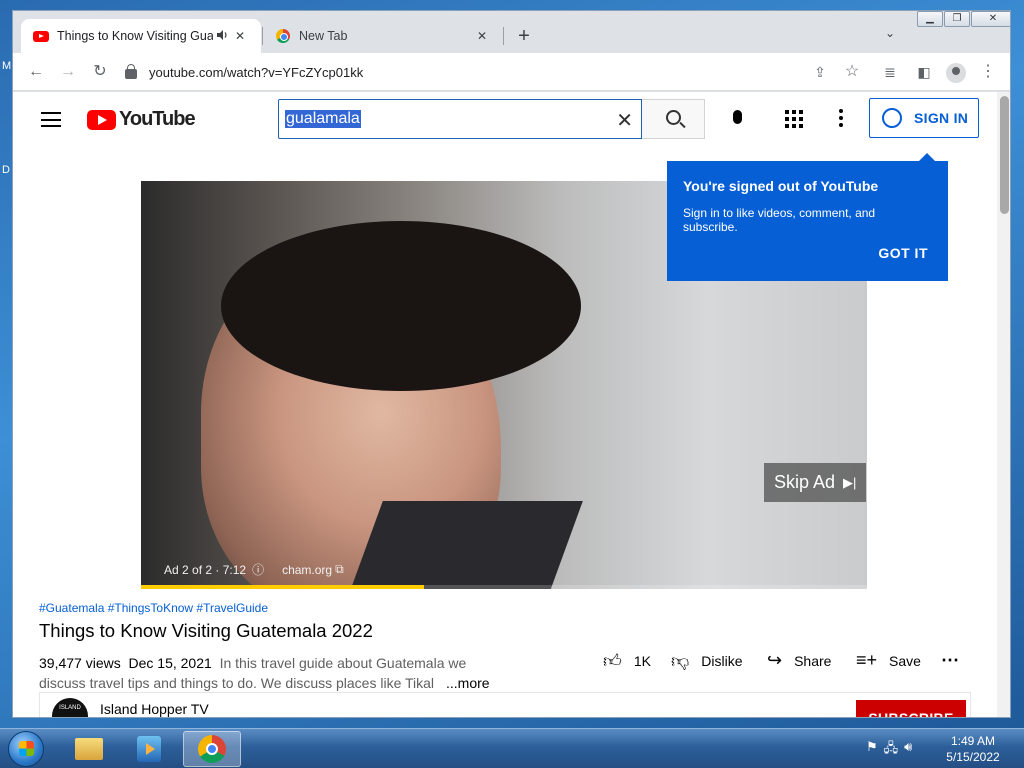 The width and height of the screenshot is (1024, 768). Describe the element at coordinates (283, 587) in the screenshot. I see `ad-progress-fill` at that location.